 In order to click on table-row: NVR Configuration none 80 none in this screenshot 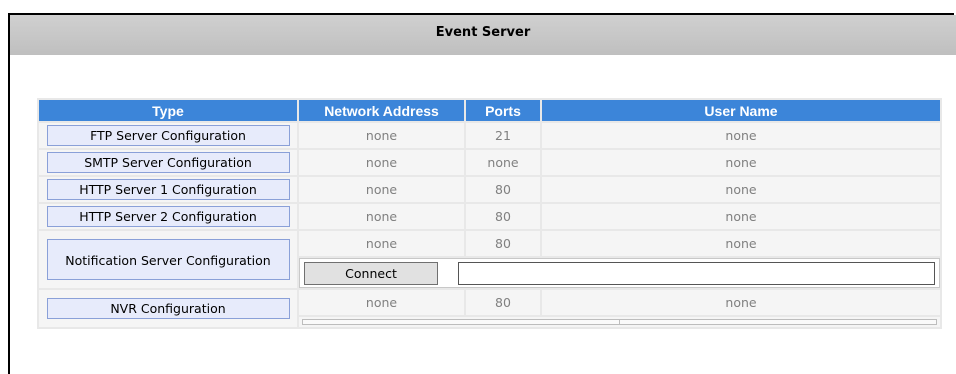, I will do `click(489, 308)`.